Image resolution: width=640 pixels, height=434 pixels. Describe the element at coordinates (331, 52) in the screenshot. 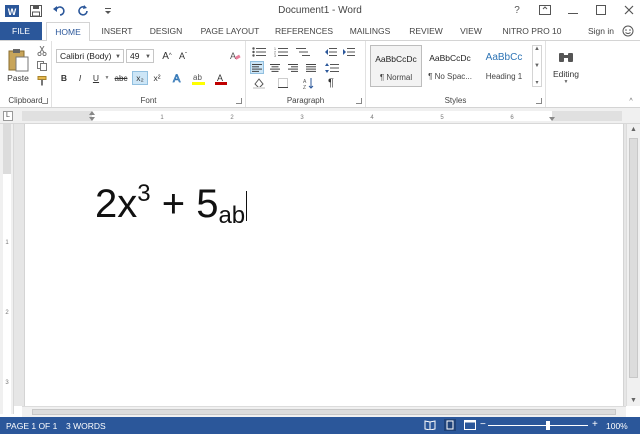

I see `decrease-indent-icon` at that location.